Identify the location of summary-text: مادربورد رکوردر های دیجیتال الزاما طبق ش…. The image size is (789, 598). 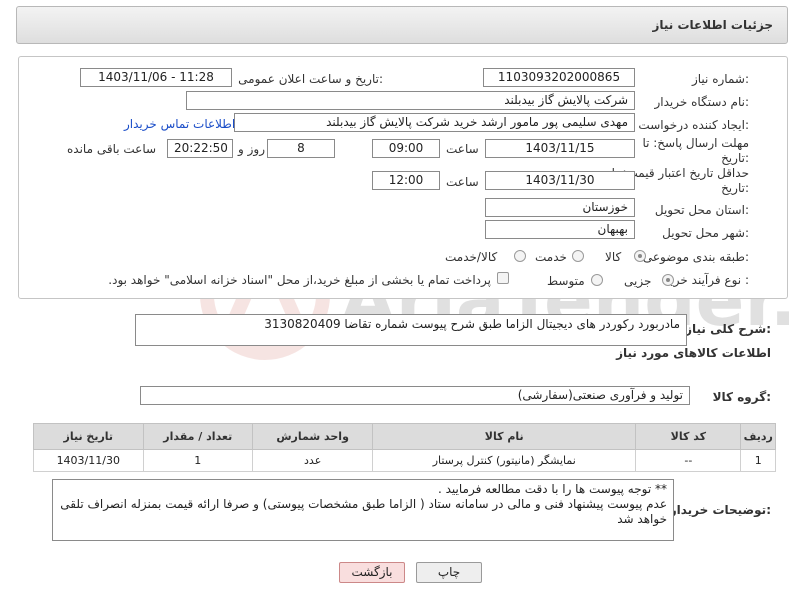
(472, 324).